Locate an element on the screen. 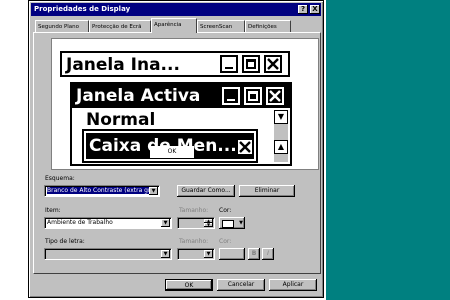 The height and width of the screenshot is (300, 450). font-label: Tipo de letra: is located at coordinates (65, 241).